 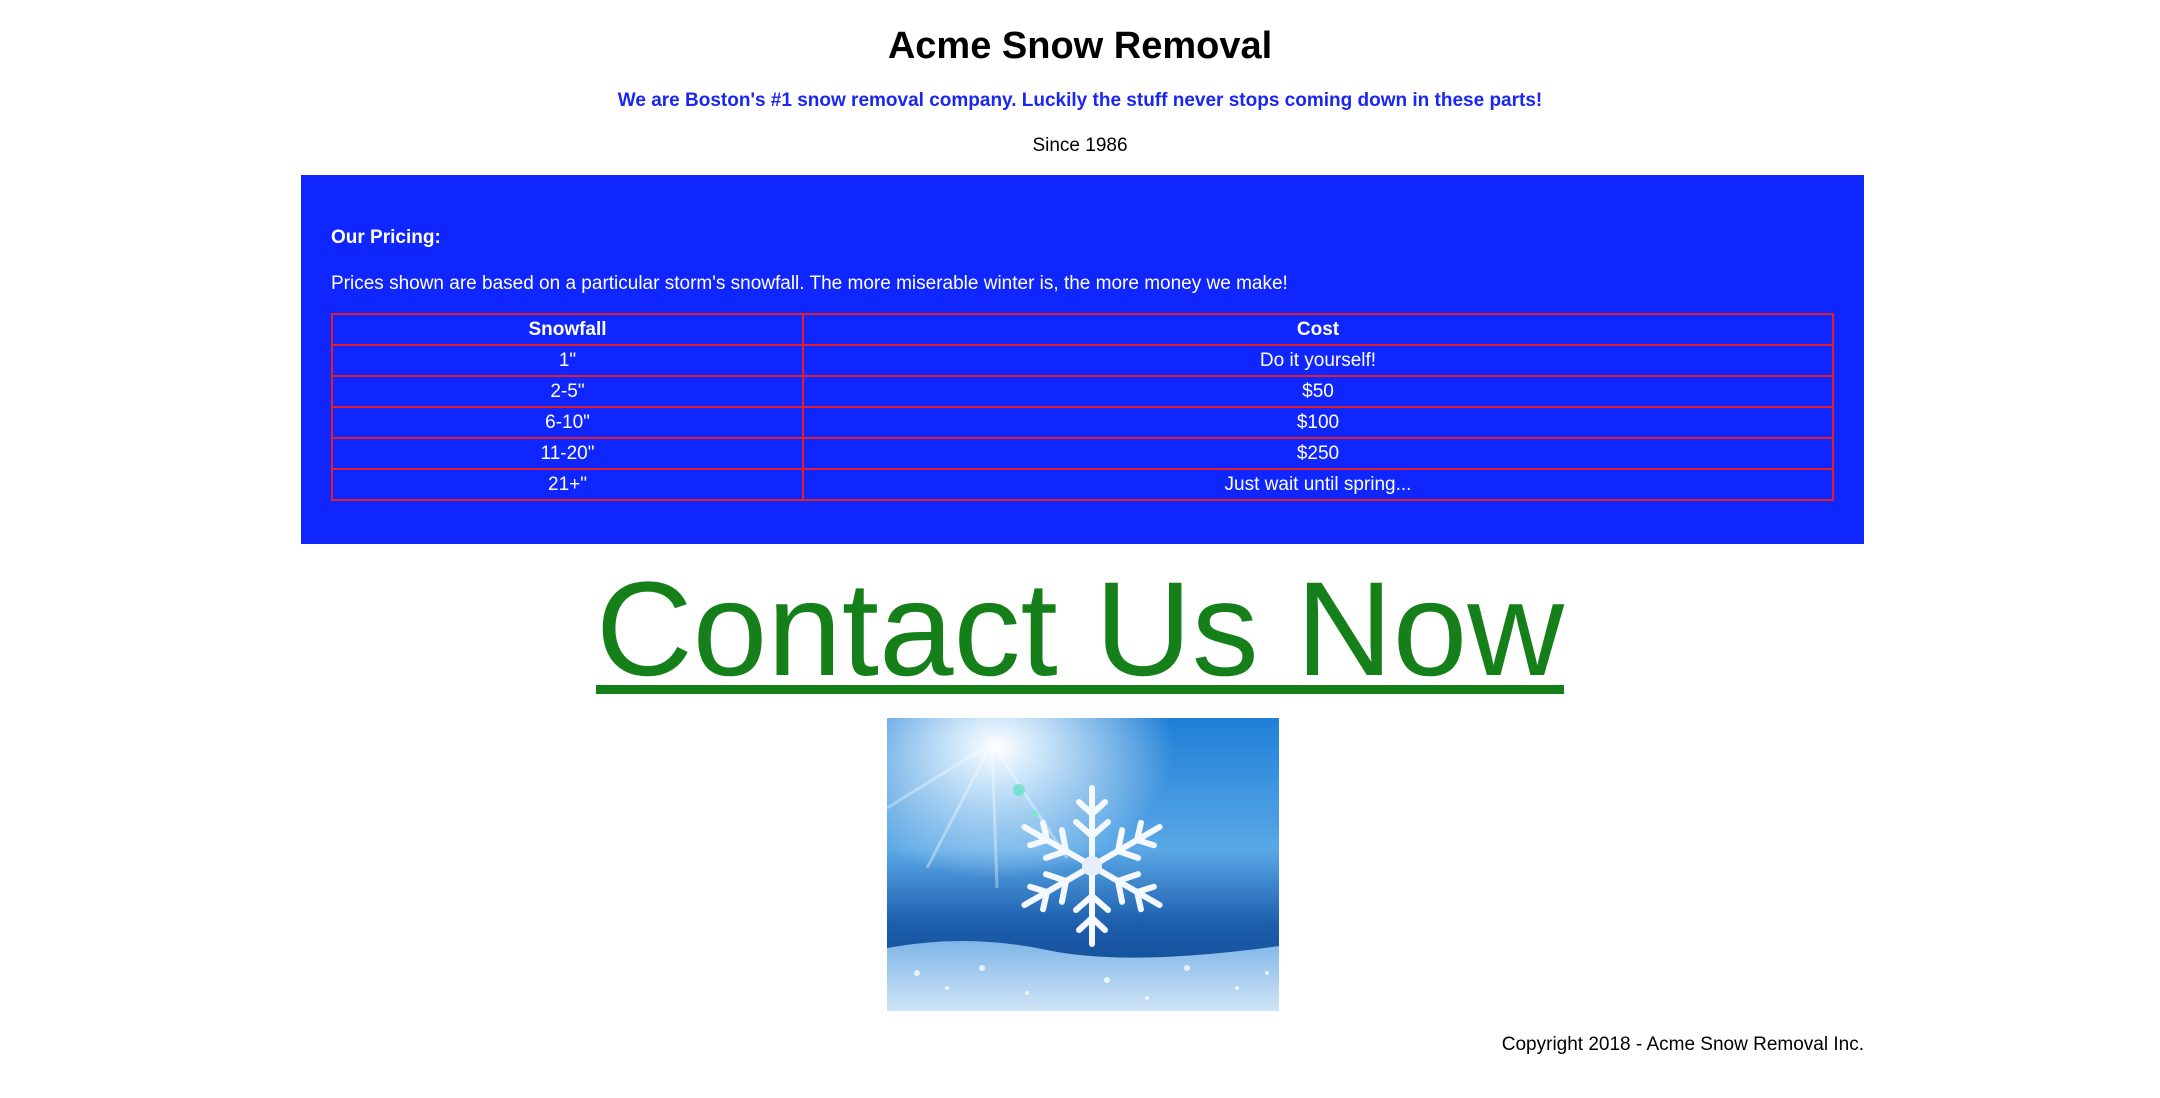 What do you see at coordinates (567, 453) in the screenshot?
I see `snowfall-cell: 11-20"` at bounding box center [567, 453].